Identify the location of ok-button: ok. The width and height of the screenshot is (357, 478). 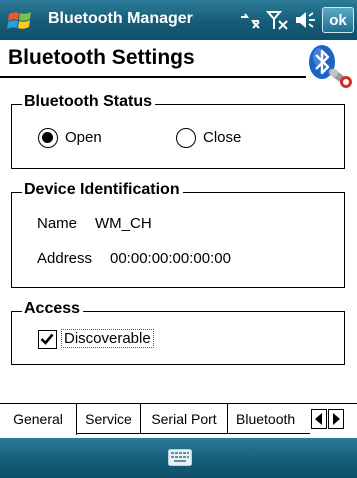
(338, 20).